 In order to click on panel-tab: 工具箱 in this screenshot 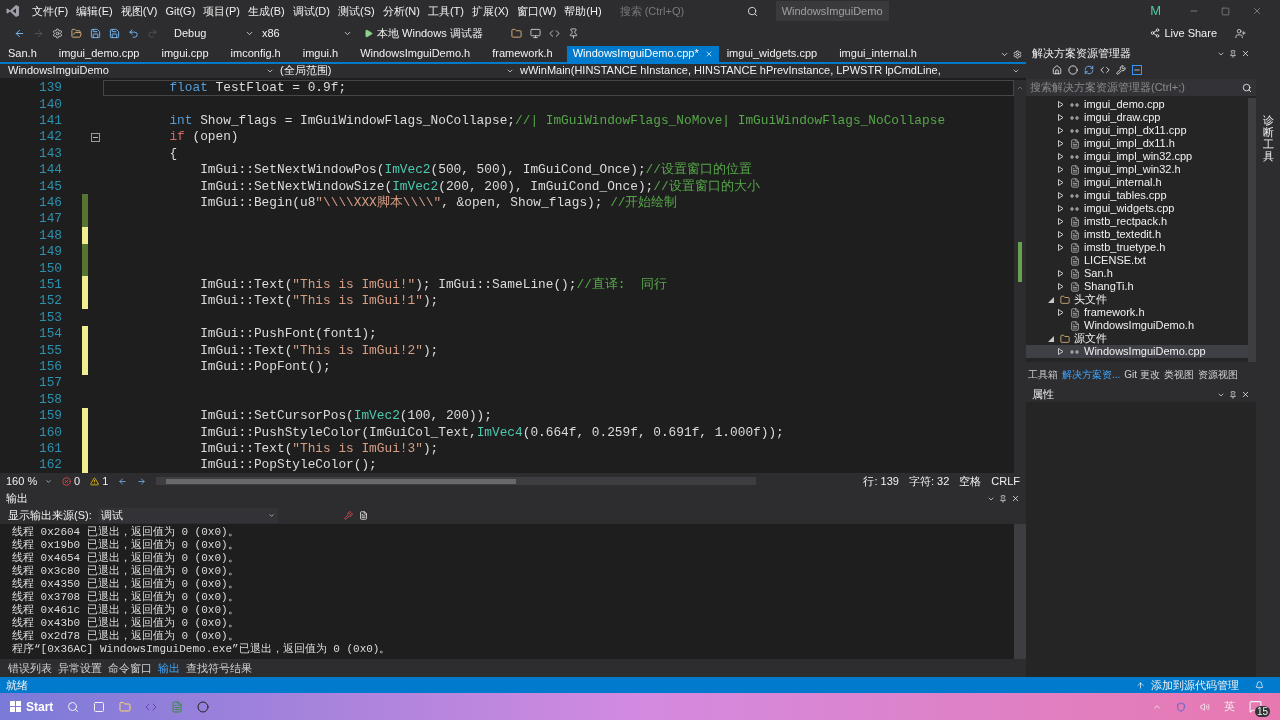, I will do `click(1043, 374)`.